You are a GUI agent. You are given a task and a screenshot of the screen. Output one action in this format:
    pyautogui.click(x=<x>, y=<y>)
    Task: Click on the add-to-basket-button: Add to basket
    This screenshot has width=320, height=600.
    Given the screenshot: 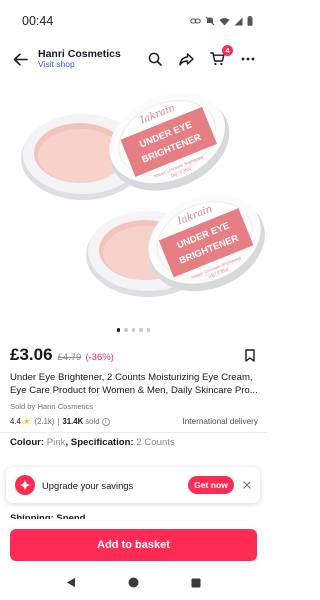 What is the action you would take?
    pyautogui.click(x=133, y=545)
    